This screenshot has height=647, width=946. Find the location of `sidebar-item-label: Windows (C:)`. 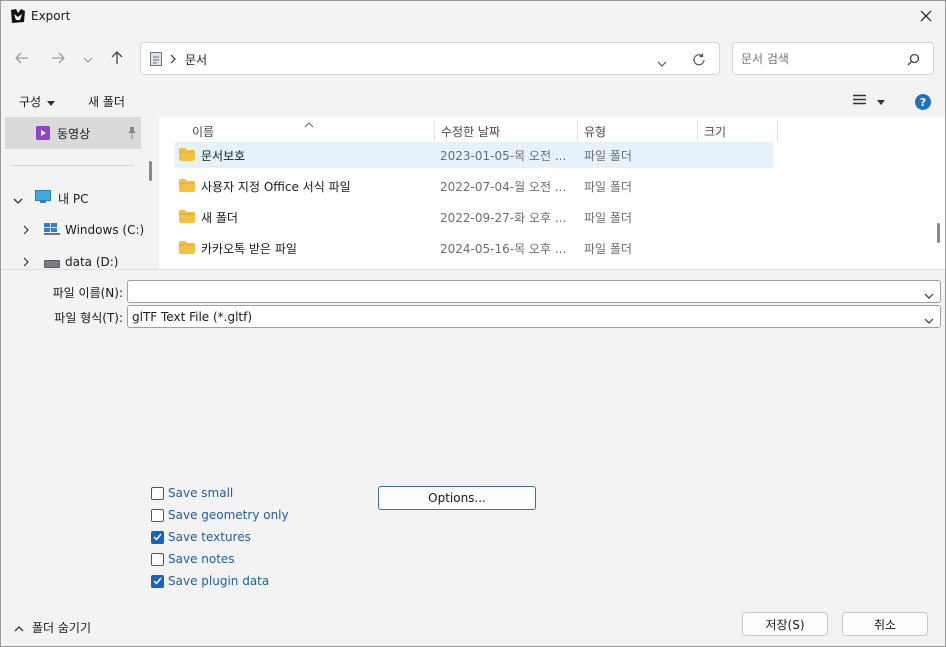

sidebar-item-label: Windows (C:) is located at coordinates (105, 230).